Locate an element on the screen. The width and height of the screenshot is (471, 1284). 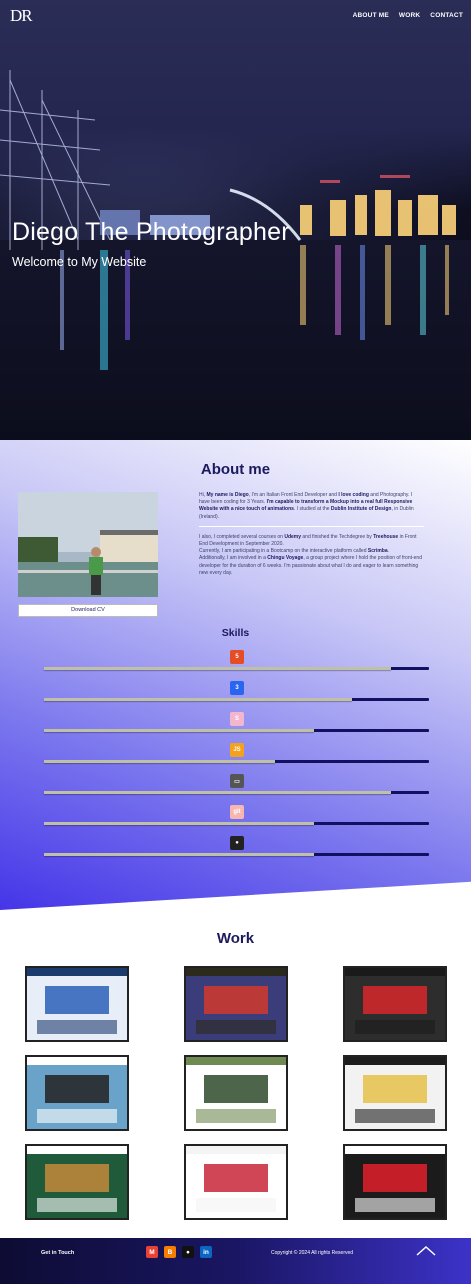
bio-text-run: Scrimba is located at coordinates (377, 551).